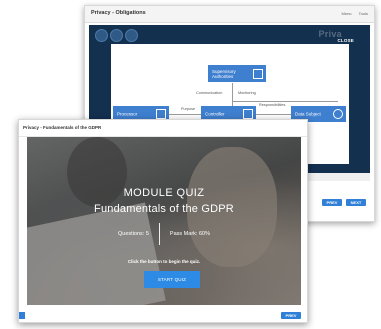 The width and height of the screenshot is (381, 329). Describe the element at coordinates (363, 13) in the screenshot. I see `tools-link: Tools` at that location.